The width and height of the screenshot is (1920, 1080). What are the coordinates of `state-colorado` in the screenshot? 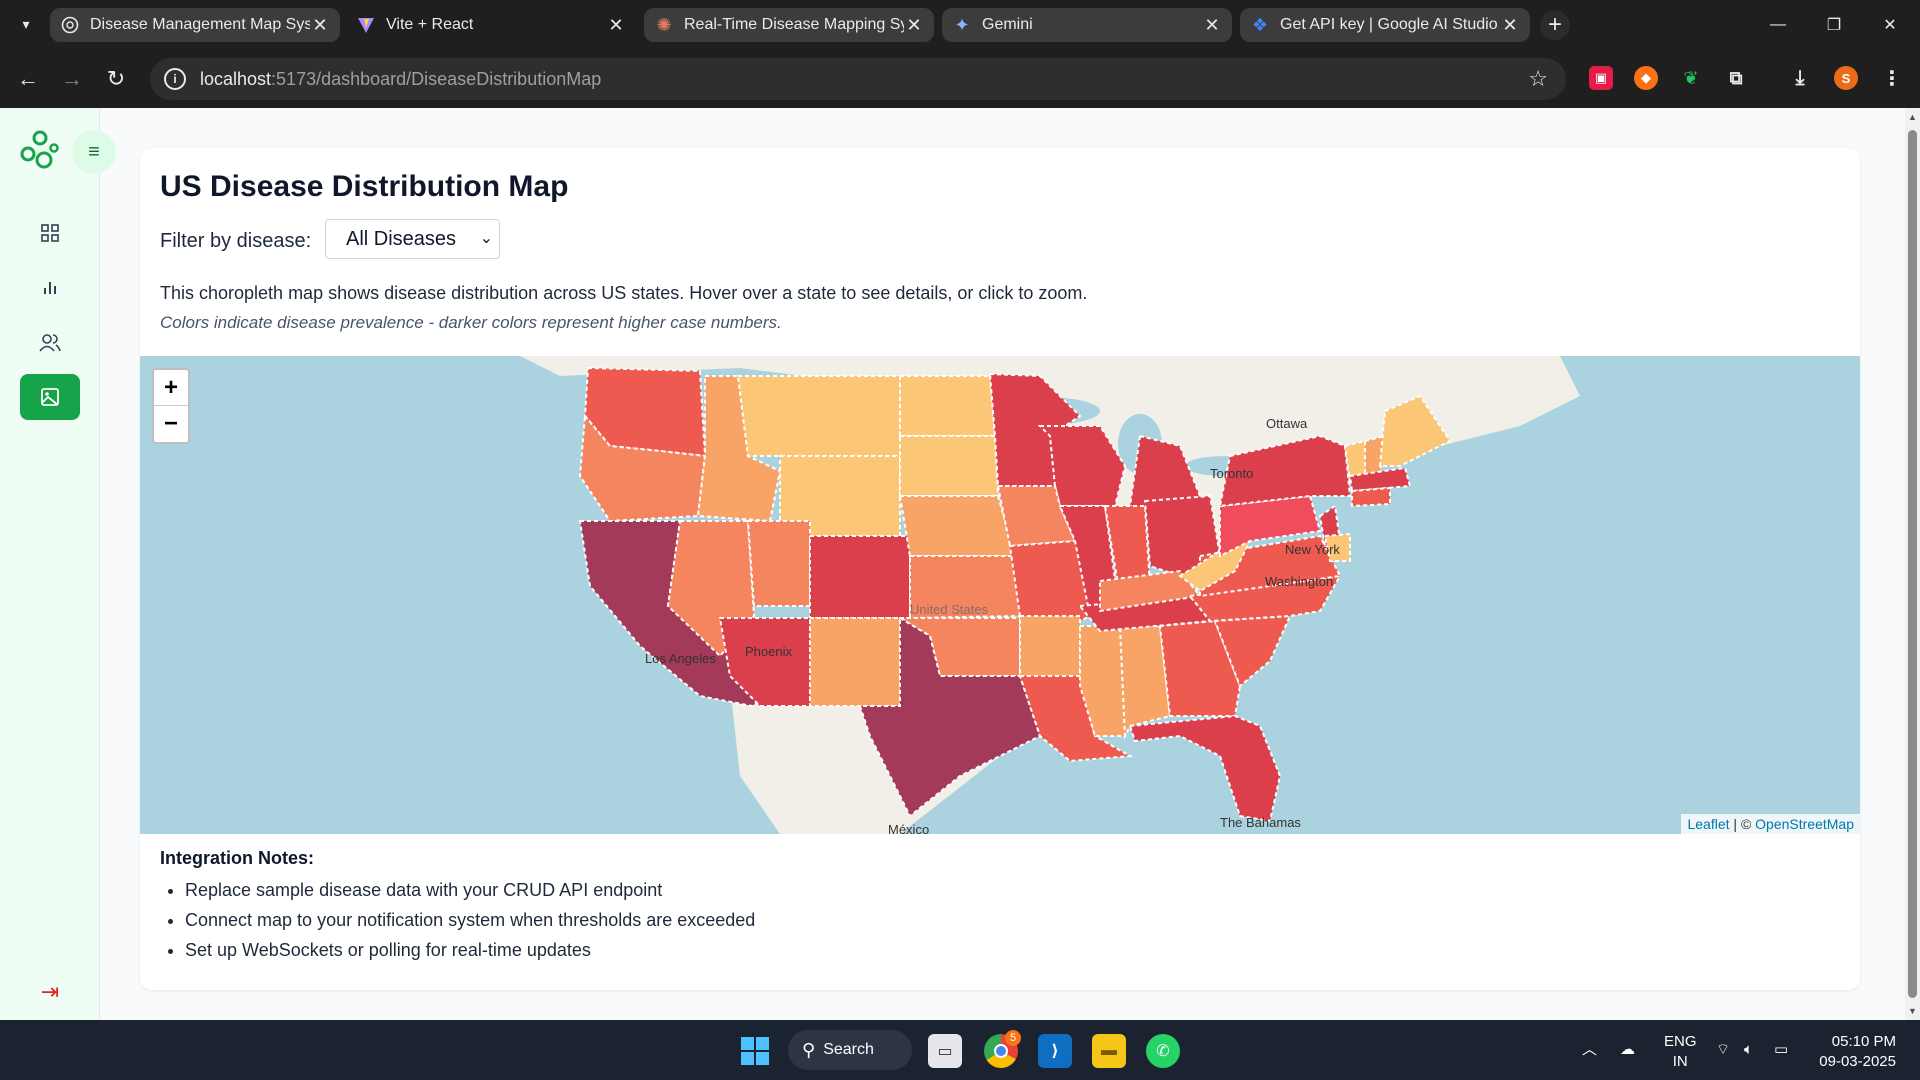 It's located at (860, 577).